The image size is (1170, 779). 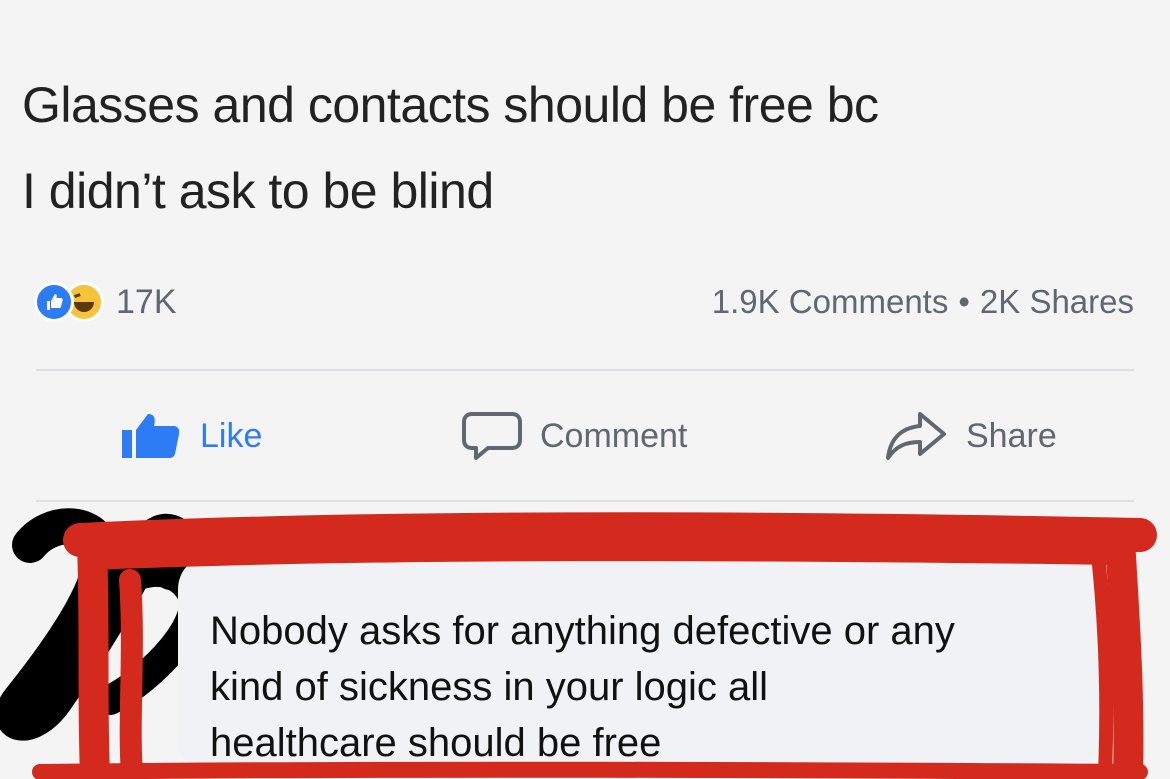 What do you see at coordinates (436, 743) in the screenshot?
I see `comment-line-3: healthcare should be free` at bounding box center [436, 743].